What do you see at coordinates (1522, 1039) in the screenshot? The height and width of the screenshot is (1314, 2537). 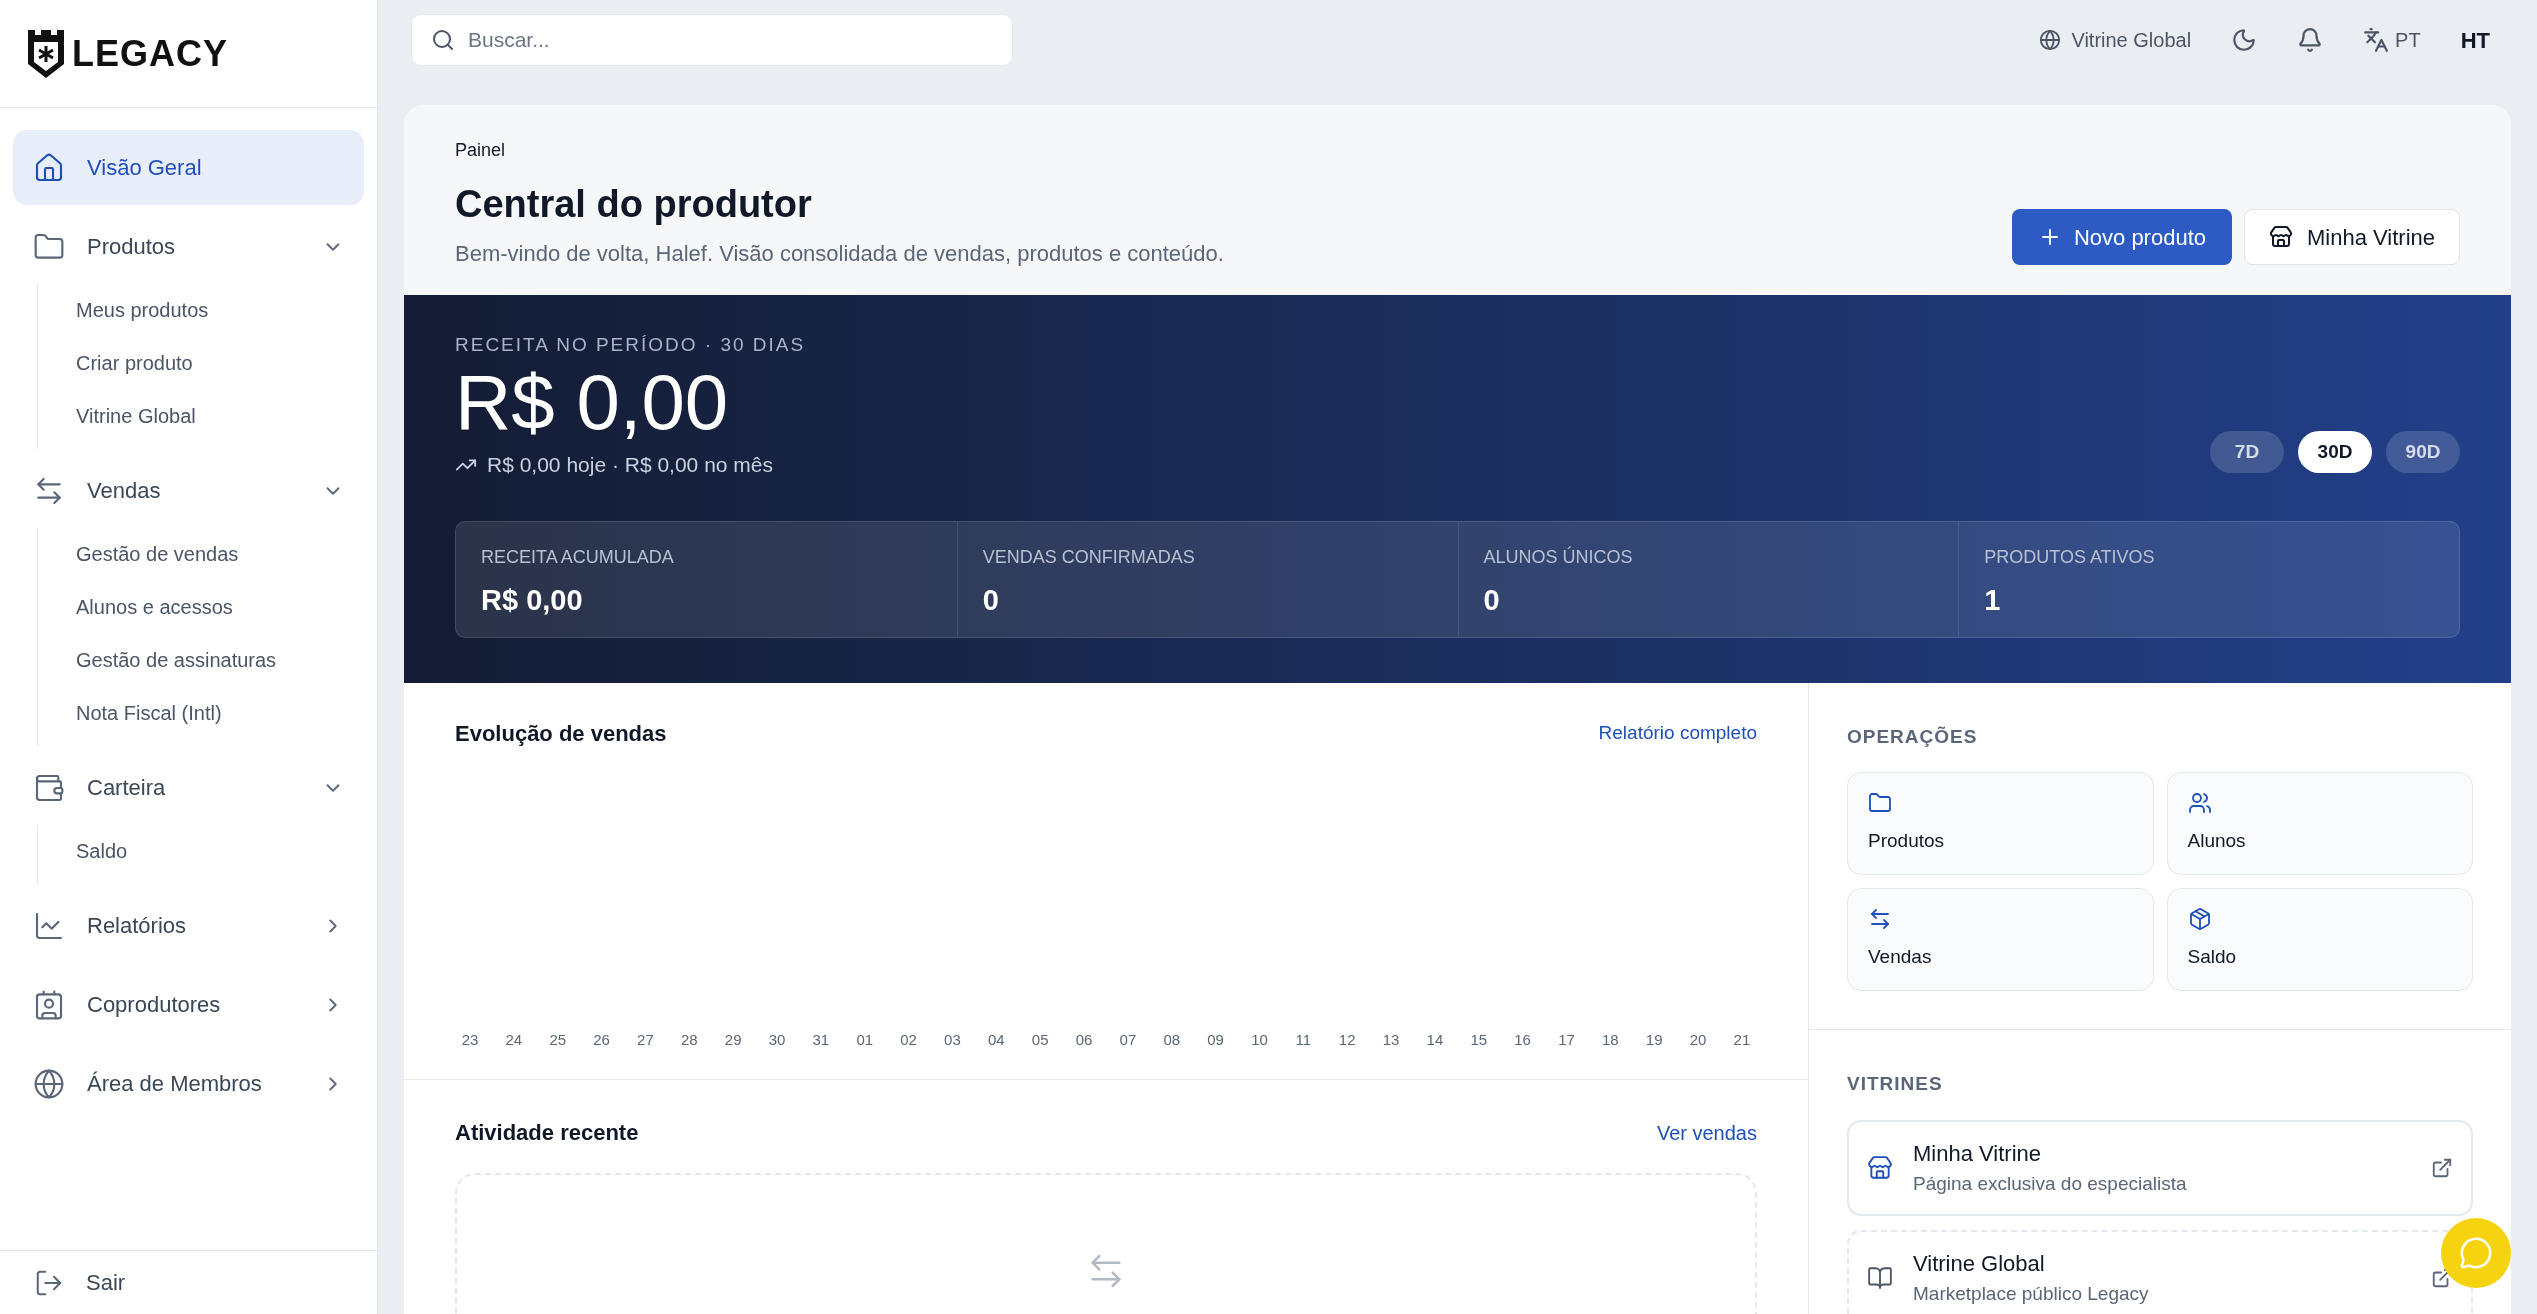 I see `axis-label: 16` at bounding box center [1522, 1039].